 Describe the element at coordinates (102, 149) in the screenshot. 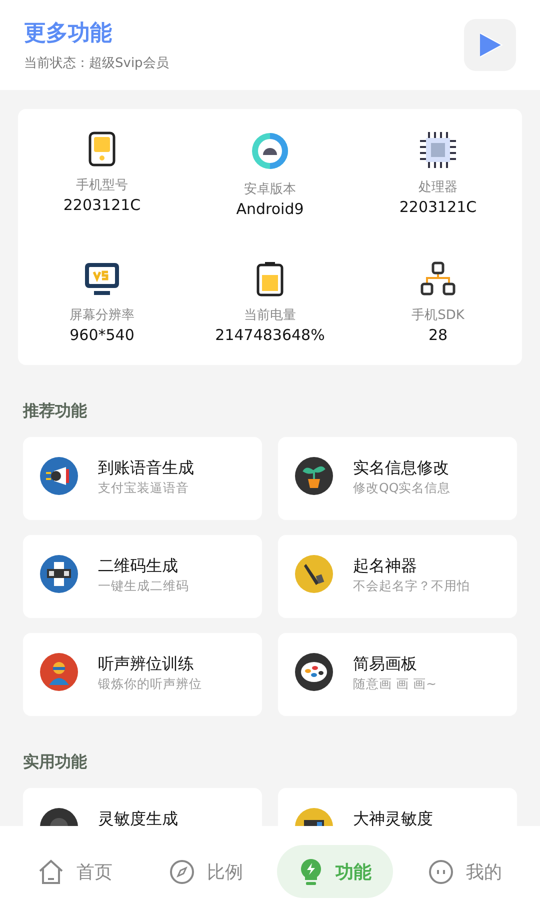

I see `phone-icon` at that location.